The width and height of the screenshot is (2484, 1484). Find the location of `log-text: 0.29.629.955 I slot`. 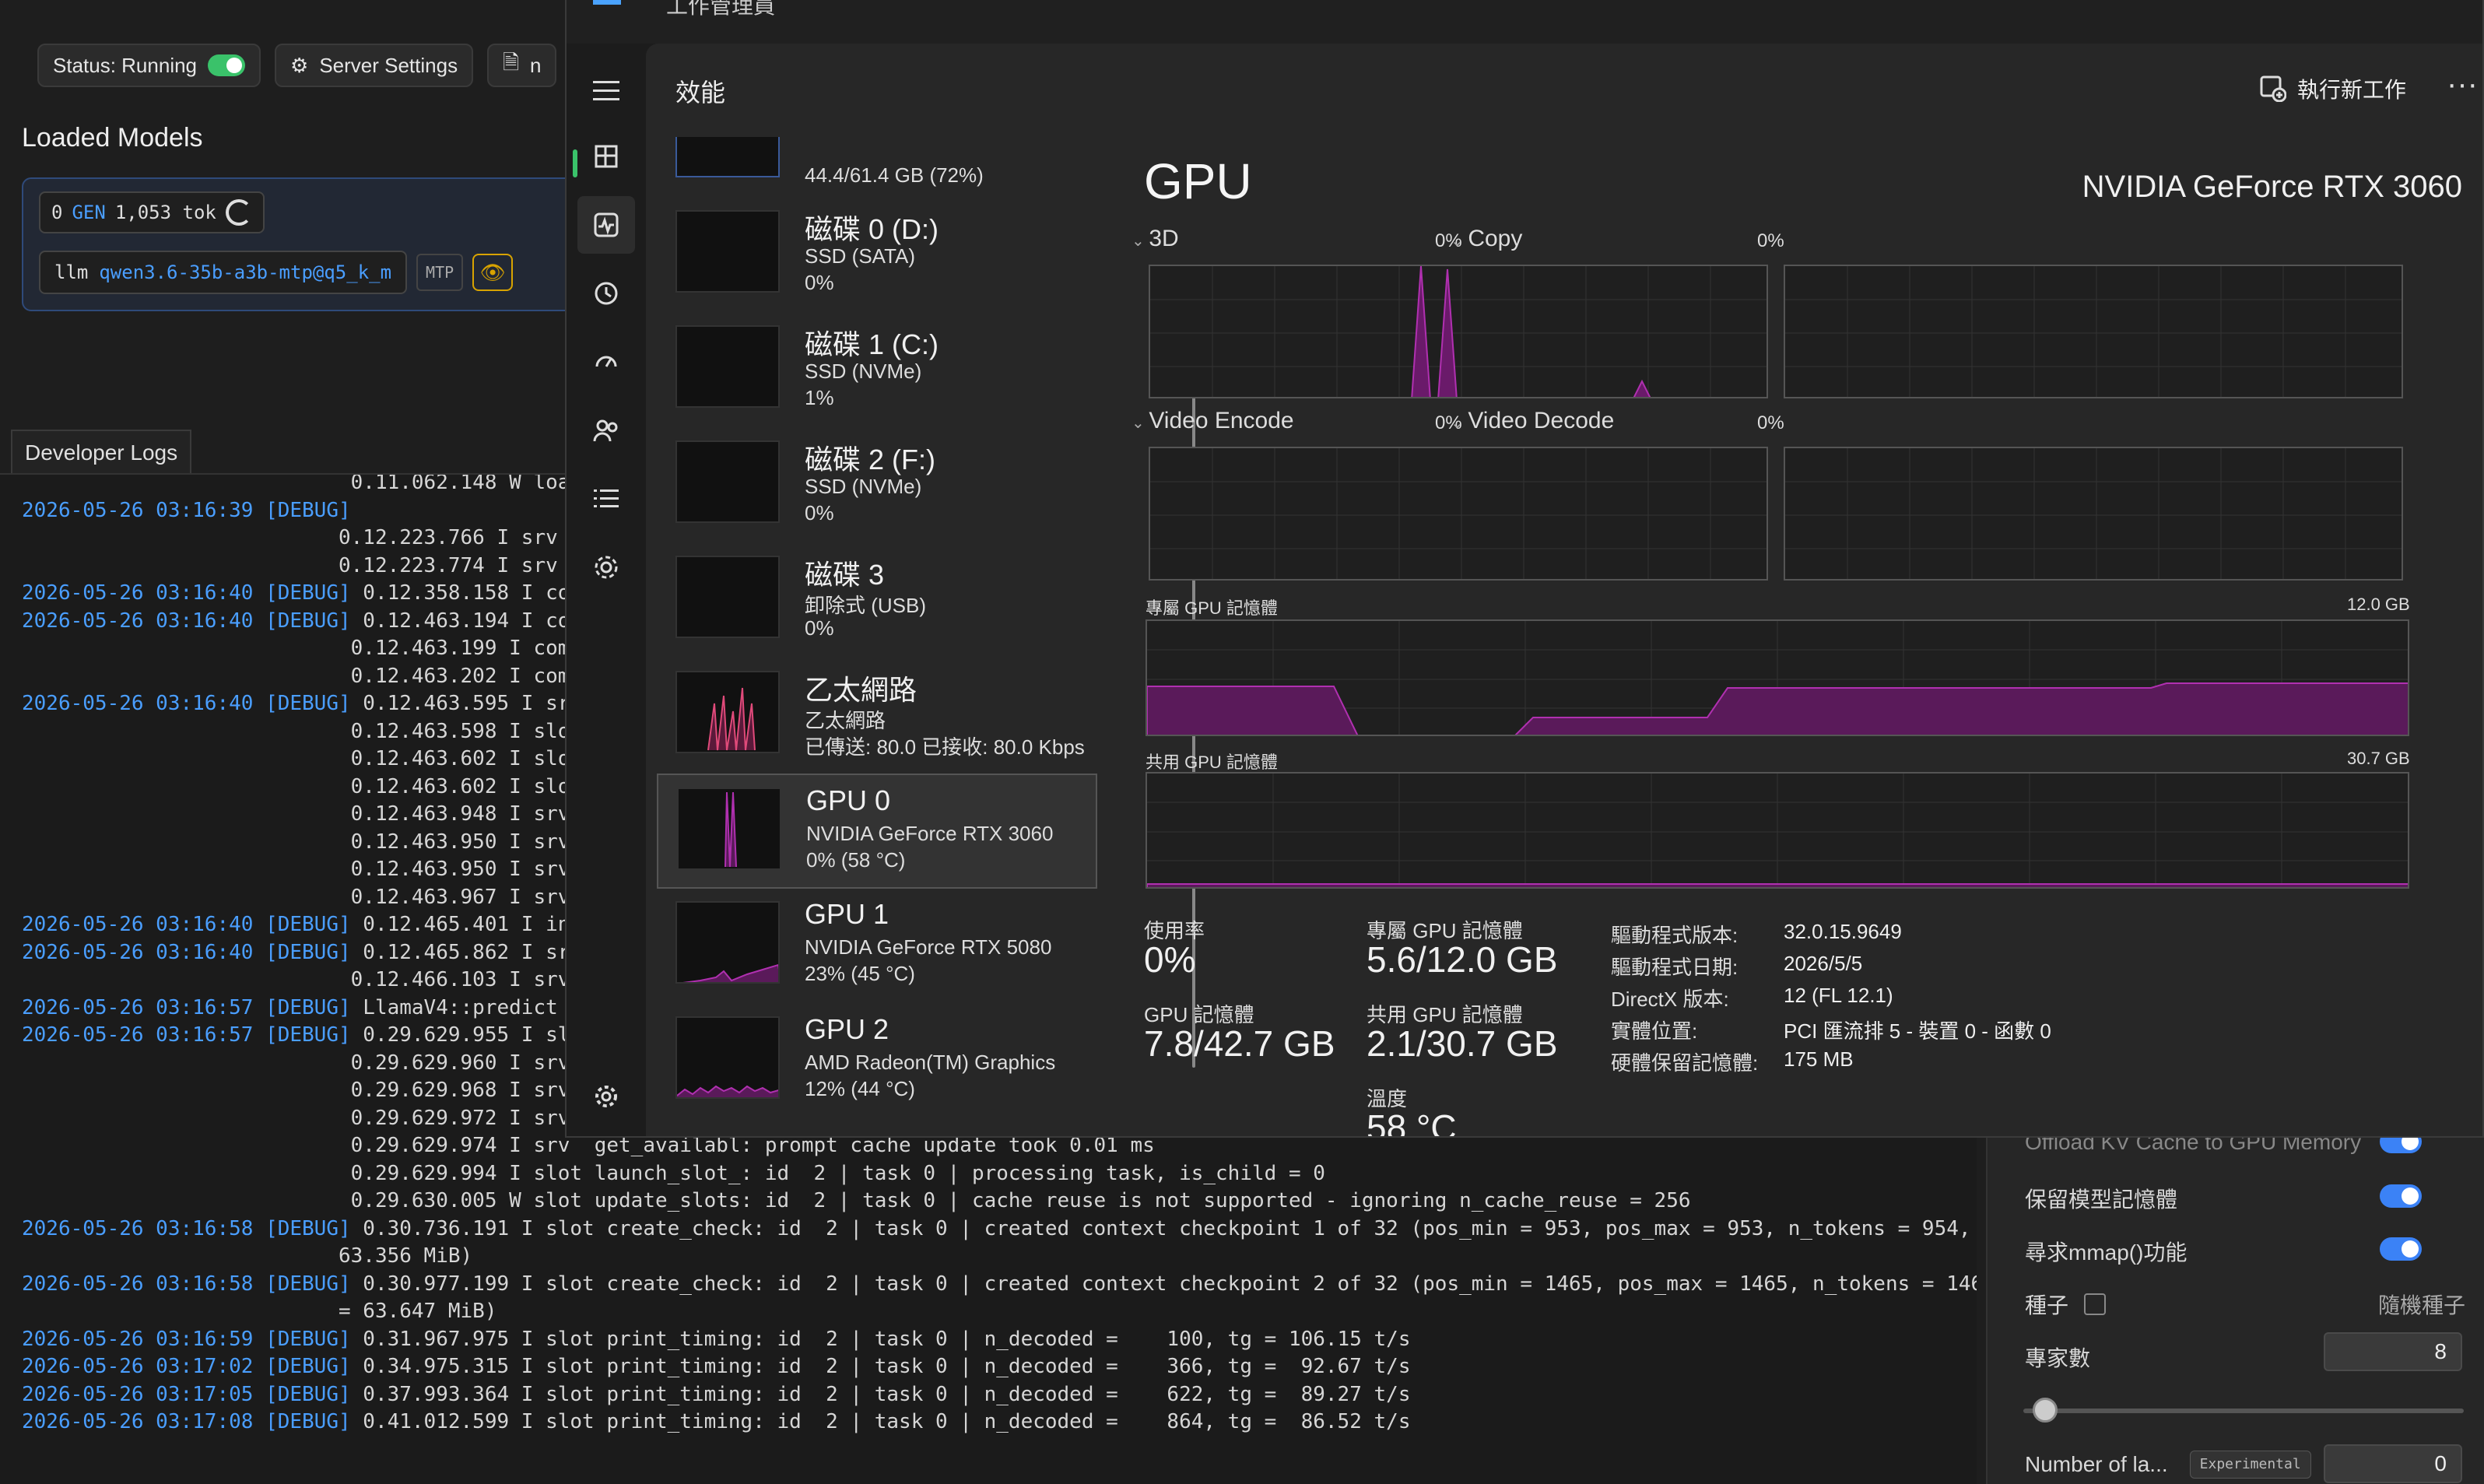

log-text: 0.29.629.955 I slot is located at coordinates (472, 1035).